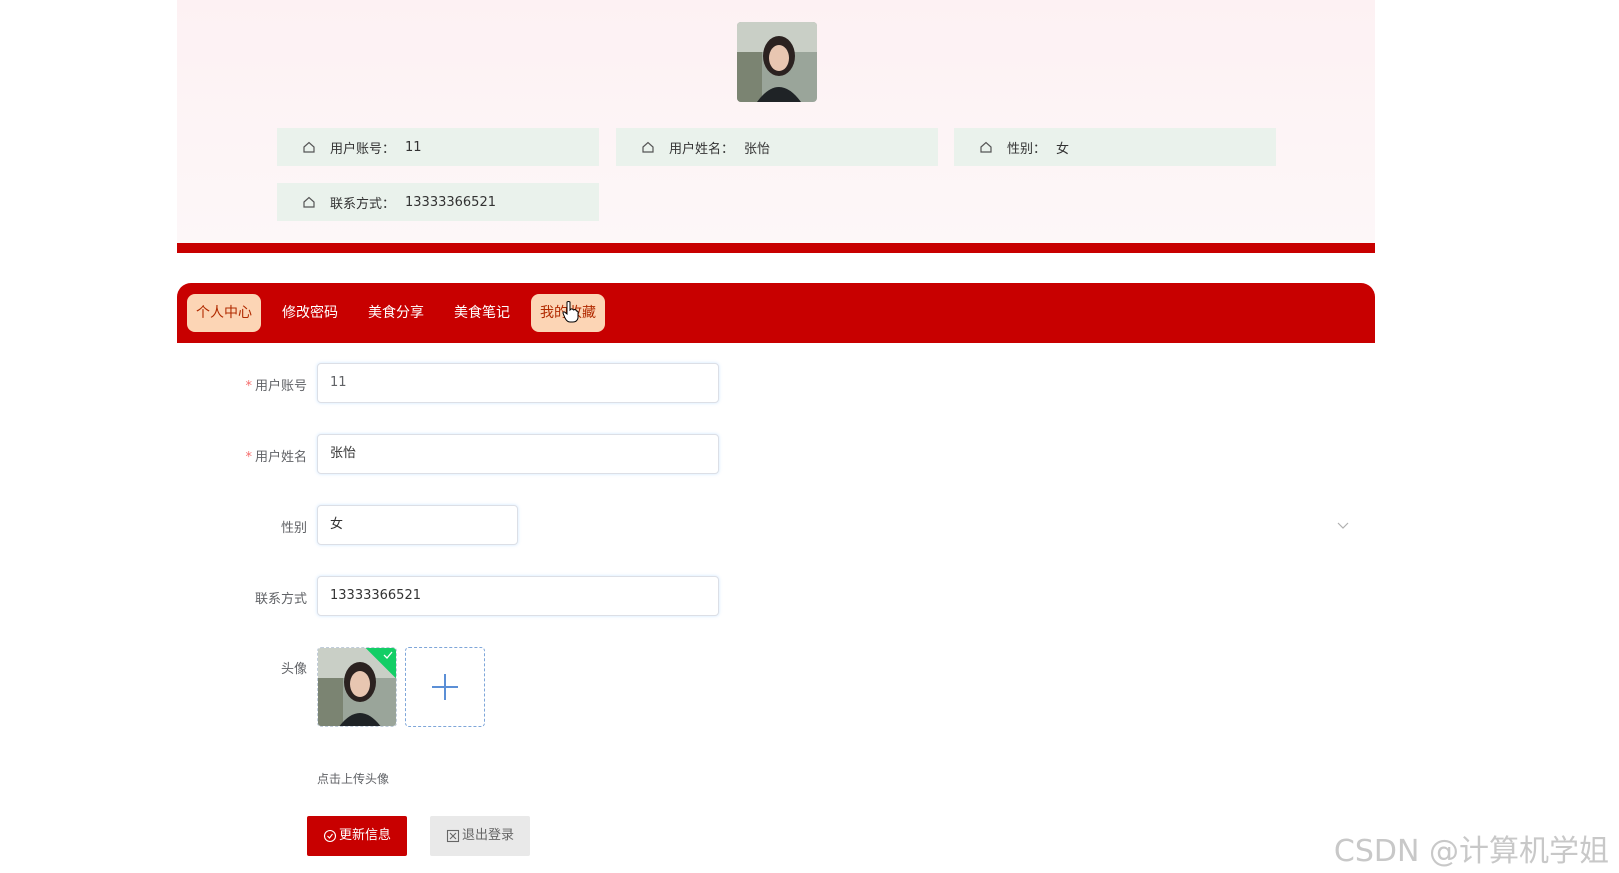 The height and width of the screenshot is (873, 1619). I want to click on check-icon, so click(388, 655).